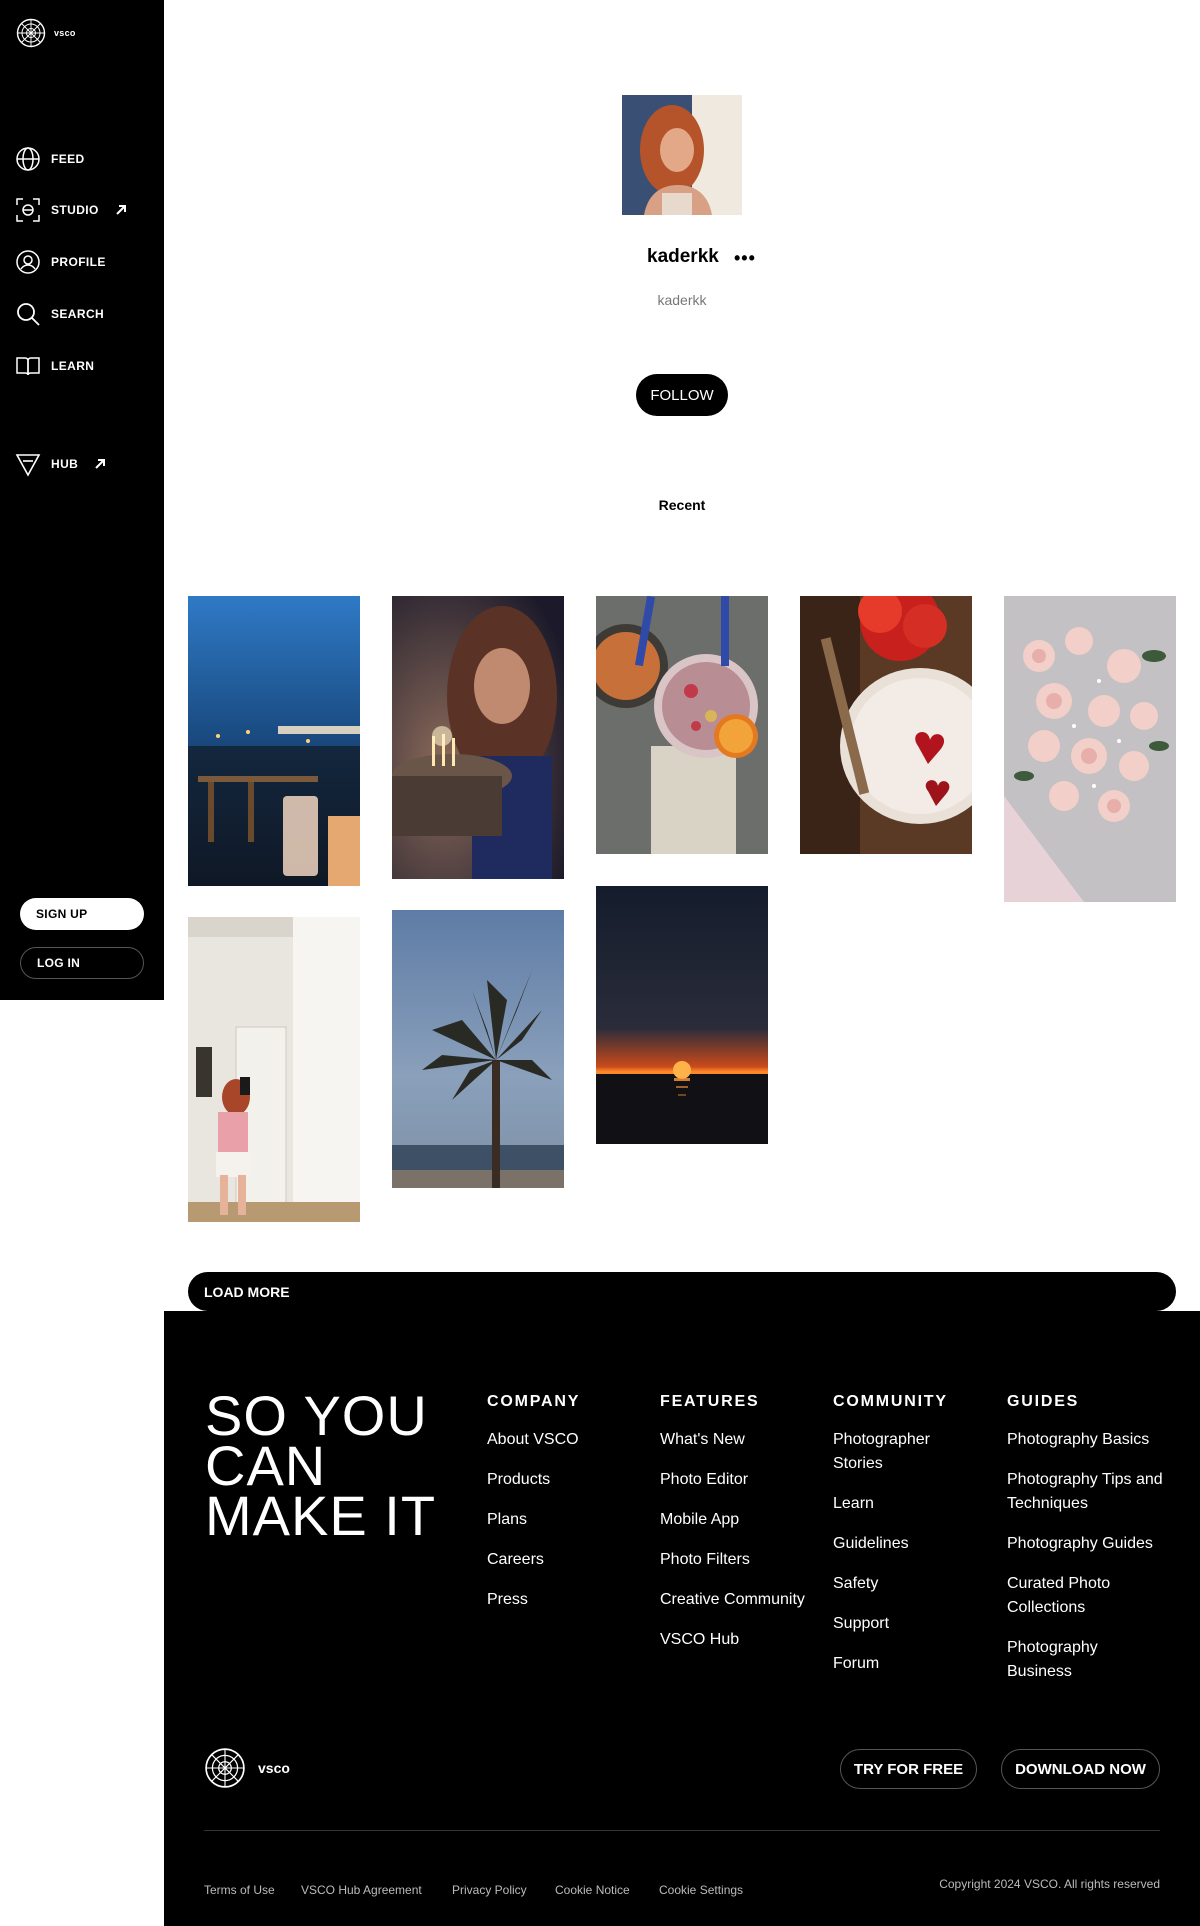 This screenshot has height=1926, width=1200. I want to click on nav-learn: LEARN, so click(54, 366).